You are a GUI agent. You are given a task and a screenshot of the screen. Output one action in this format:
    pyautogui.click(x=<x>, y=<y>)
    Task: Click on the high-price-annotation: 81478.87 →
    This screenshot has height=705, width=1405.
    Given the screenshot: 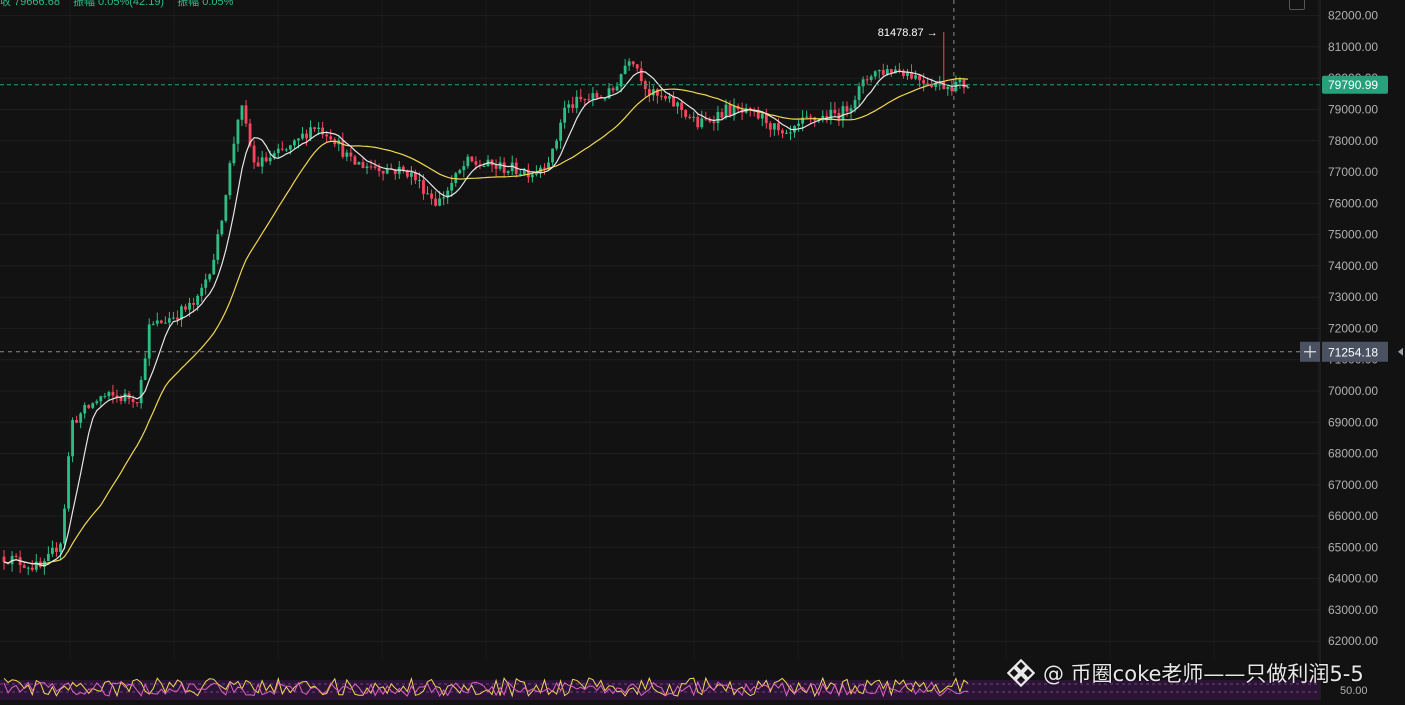 What is the action you would take?
    pyautogui.click(x=908, y=33)
    